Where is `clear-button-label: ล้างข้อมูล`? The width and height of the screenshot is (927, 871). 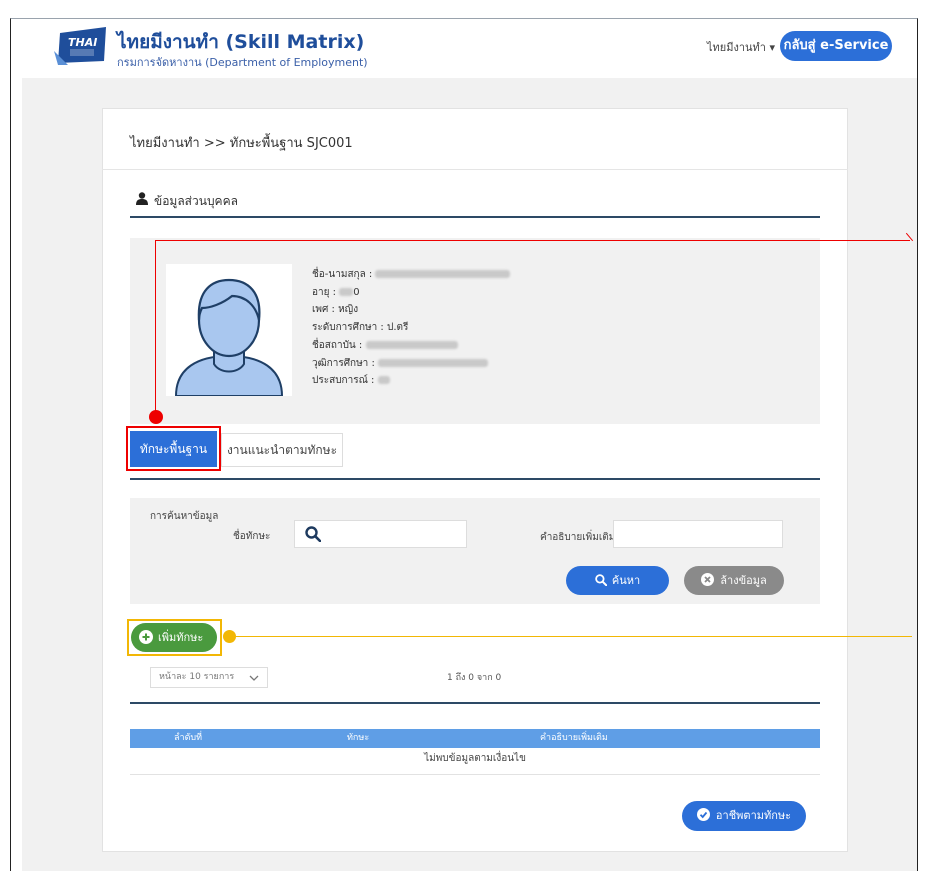 clear-button-label: ล้างข้อมูล is located at coordinates (743, 580).